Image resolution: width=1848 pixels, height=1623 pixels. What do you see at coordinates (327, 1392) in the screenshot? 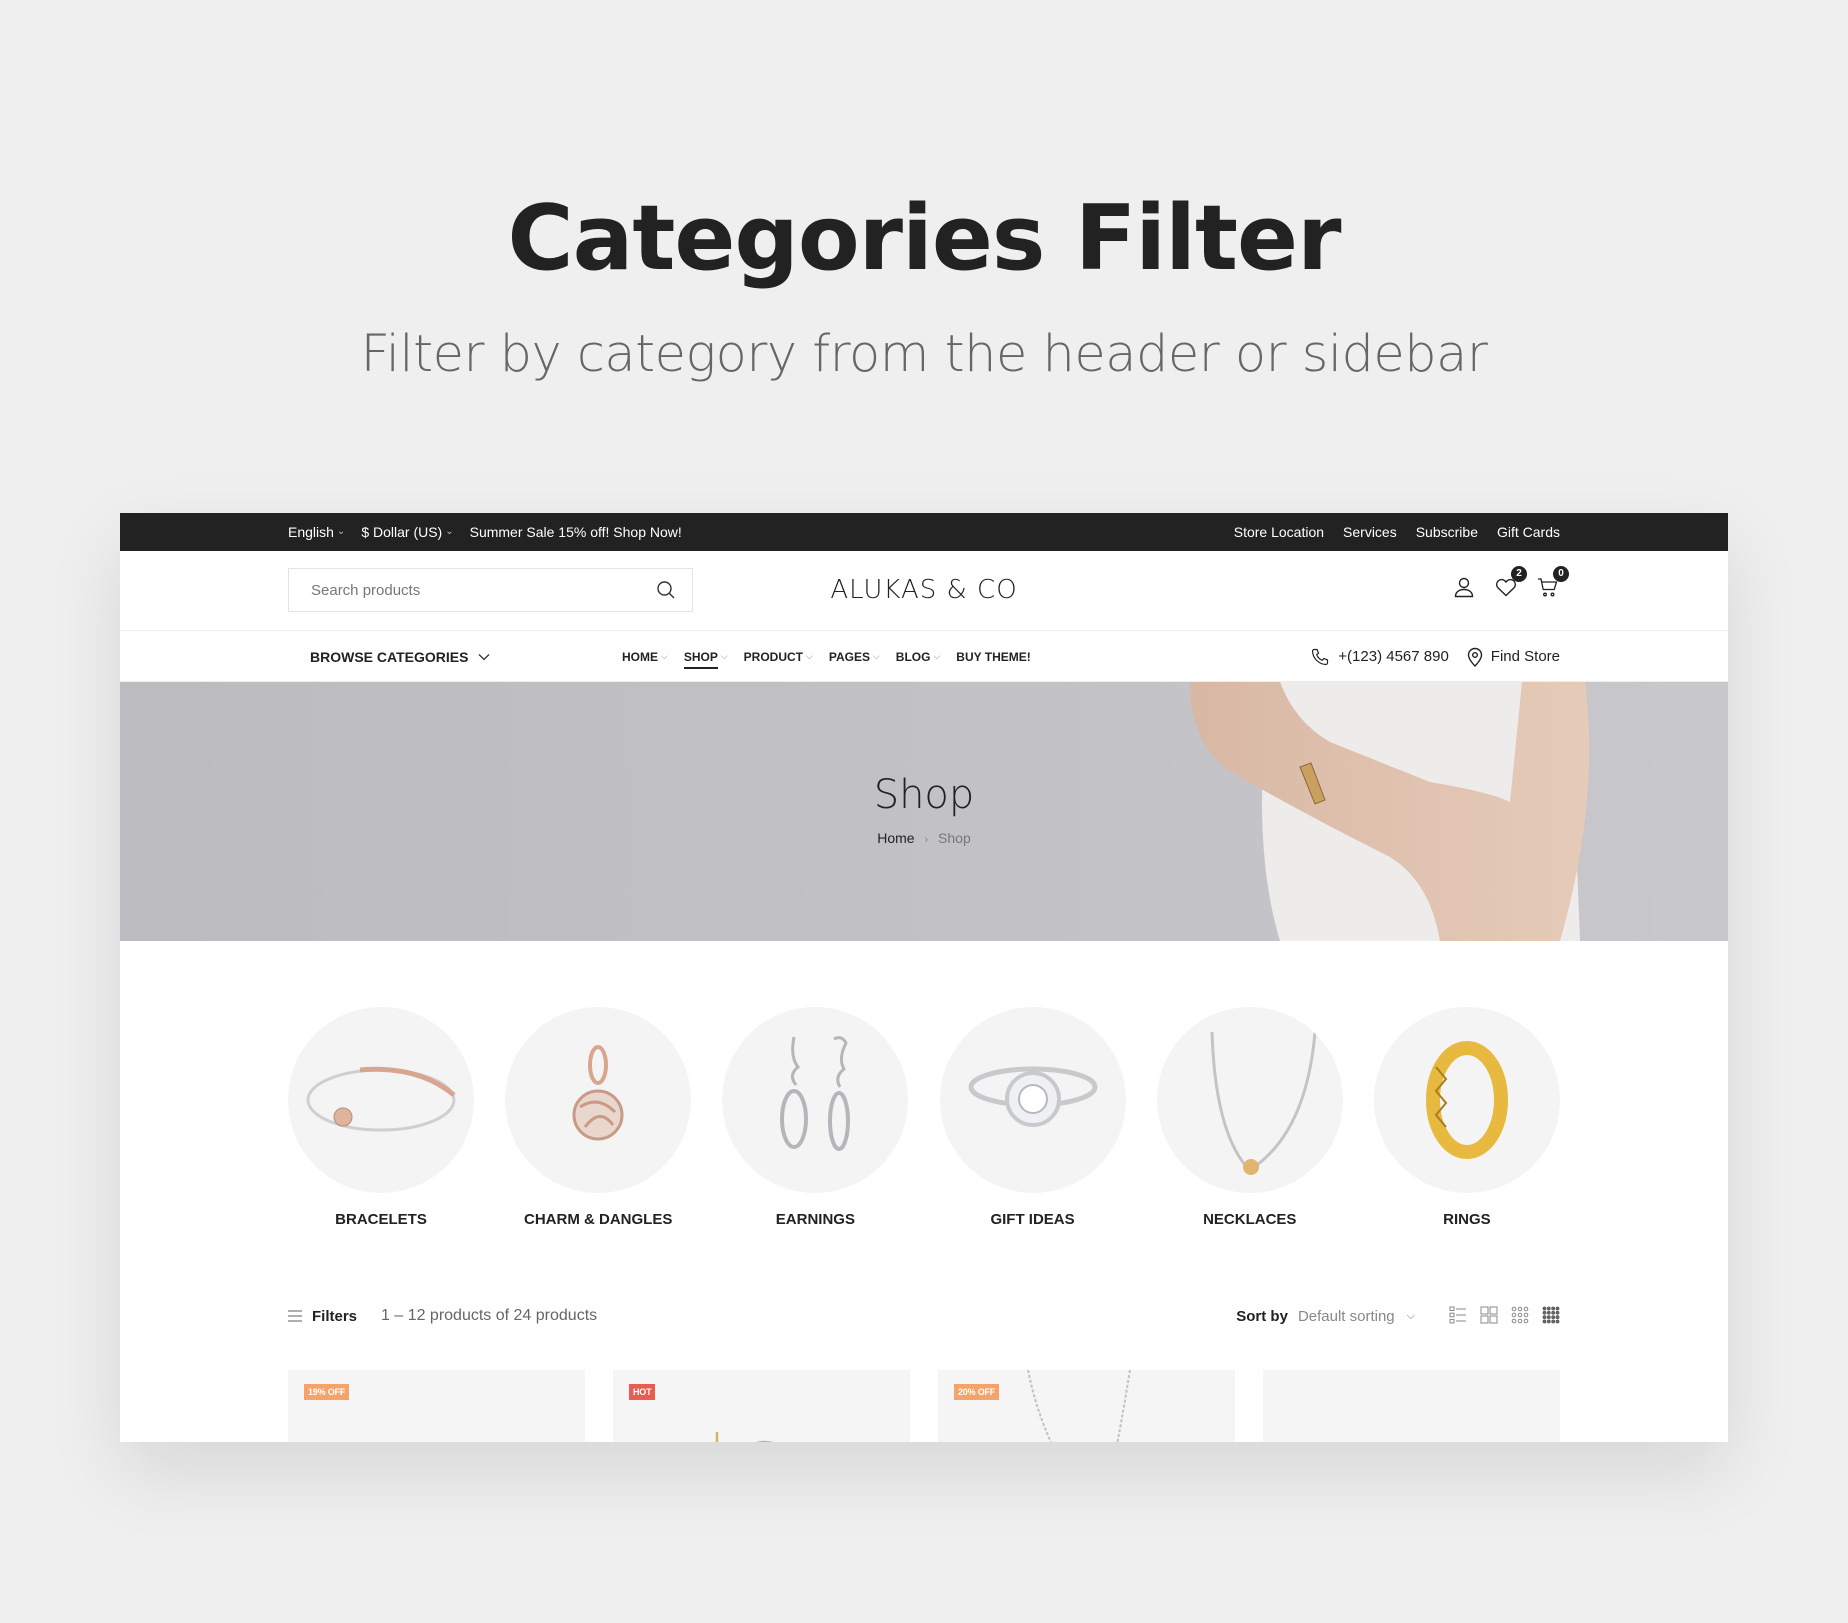
I see `sale-badge: 19% OFF` at bounding box center [327, 1392].